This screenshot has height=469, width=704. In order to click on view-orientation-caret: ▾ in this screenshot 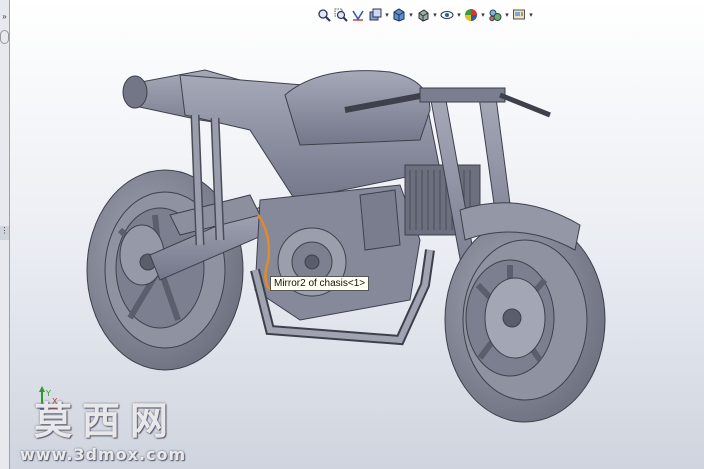, I will do `click(411, 15)`.